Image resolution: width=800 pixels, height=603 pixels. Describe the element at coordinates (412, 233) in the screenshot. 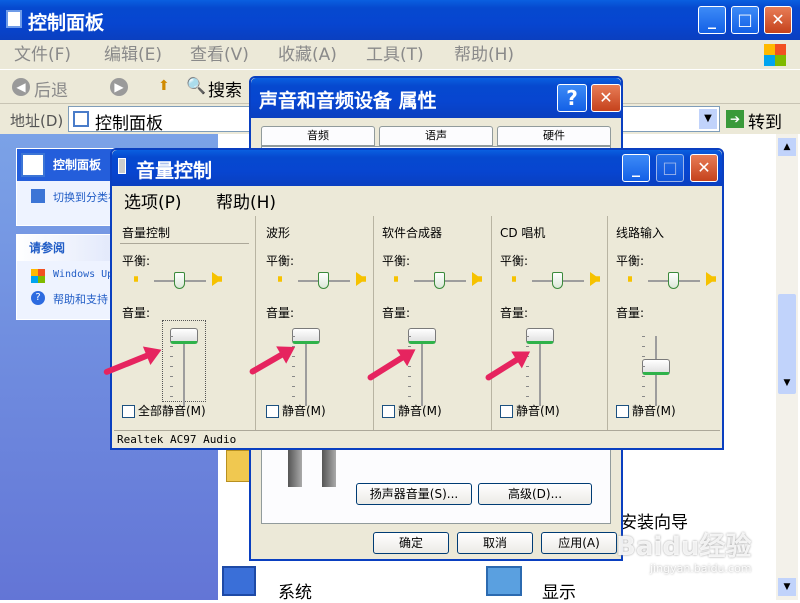

I see `channel-name: 软件合成器` at that location.